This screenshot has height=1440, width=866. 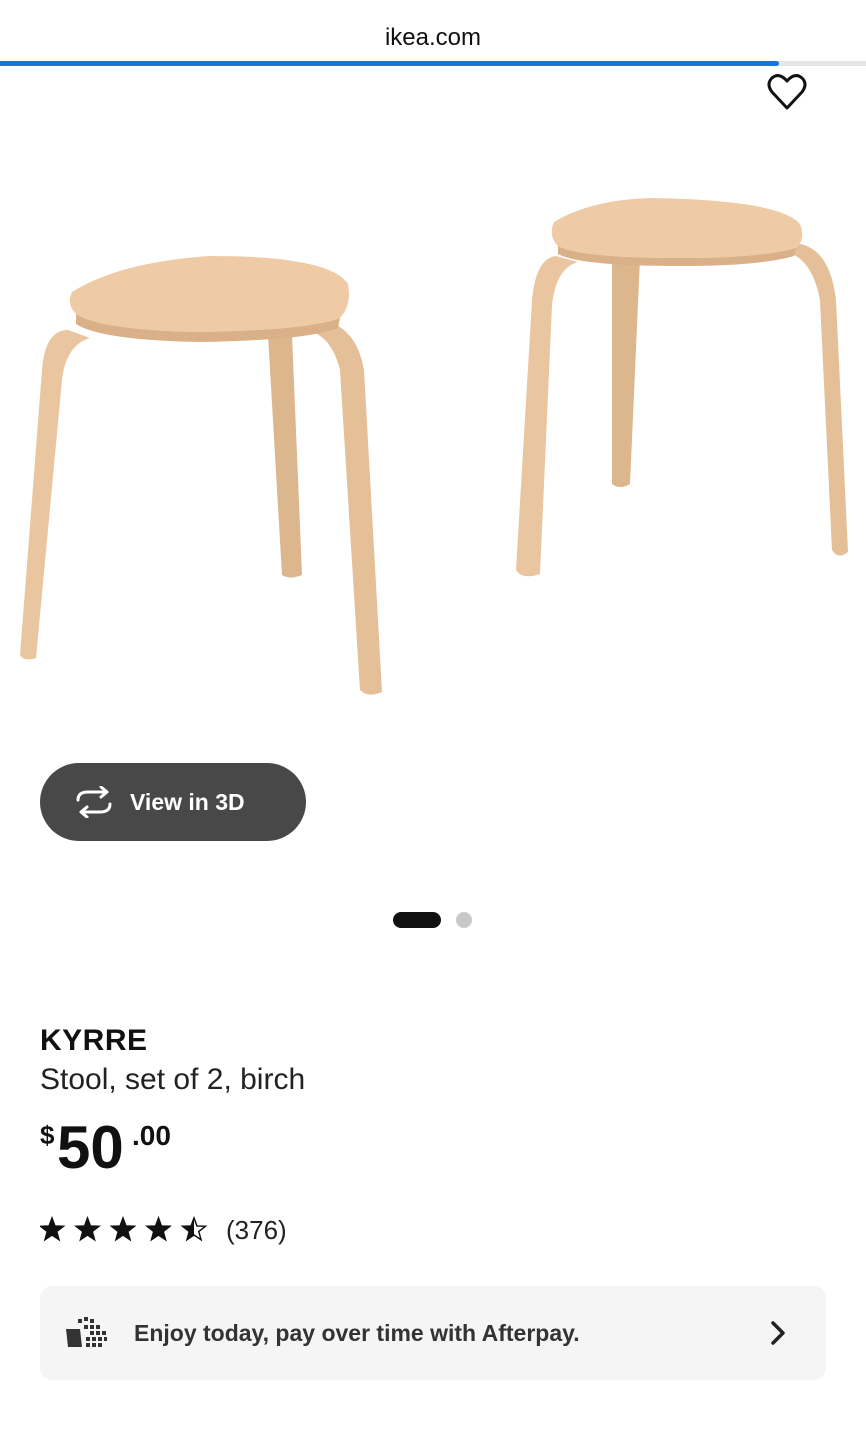 What do you see at coordinates (86, 1332) in the screenshot?
I see `afterpay-logo-icon` at bounding box center [86, 1332].